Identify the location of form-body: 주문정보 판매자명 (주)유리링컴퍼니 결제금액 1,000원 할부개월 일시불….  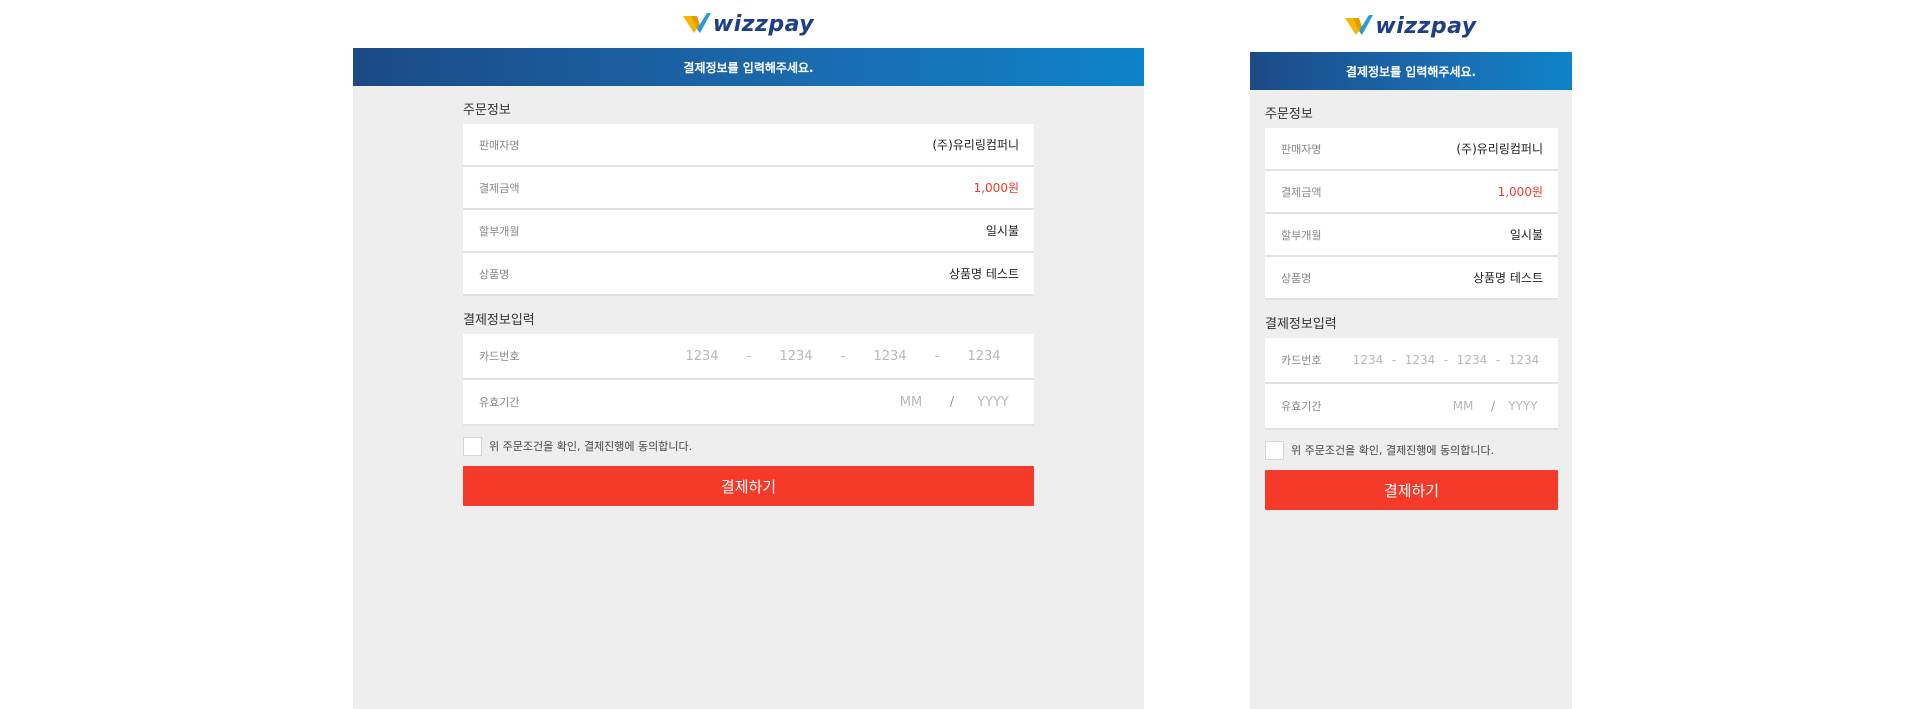
(1411, 399).